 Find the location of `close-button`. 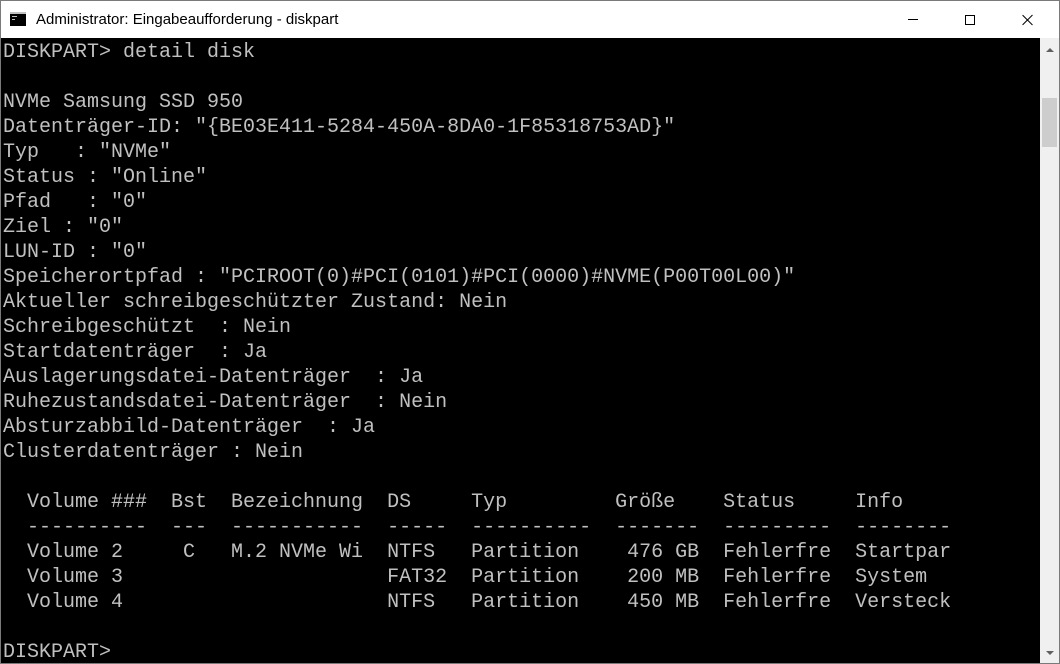

close-button is located at coordinates (1028, 19).